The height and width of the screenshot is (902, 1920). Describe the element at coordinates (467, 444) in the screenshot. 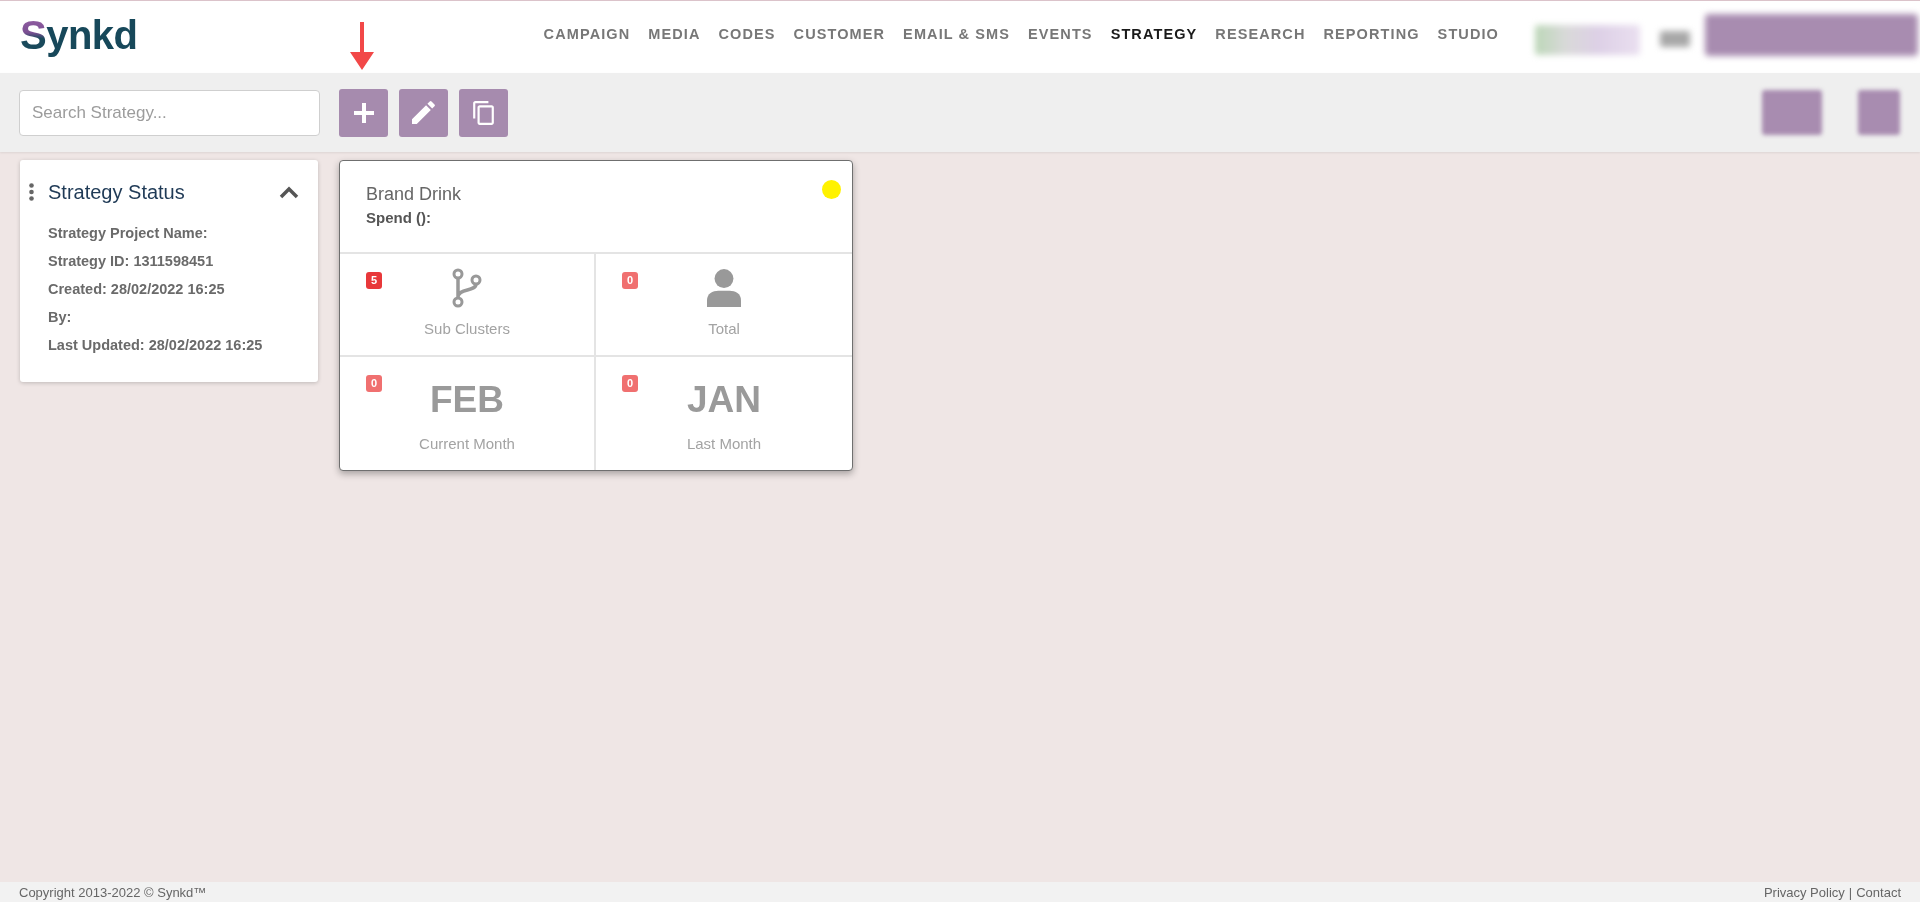

I see `cell-label: Current Month` at that location.